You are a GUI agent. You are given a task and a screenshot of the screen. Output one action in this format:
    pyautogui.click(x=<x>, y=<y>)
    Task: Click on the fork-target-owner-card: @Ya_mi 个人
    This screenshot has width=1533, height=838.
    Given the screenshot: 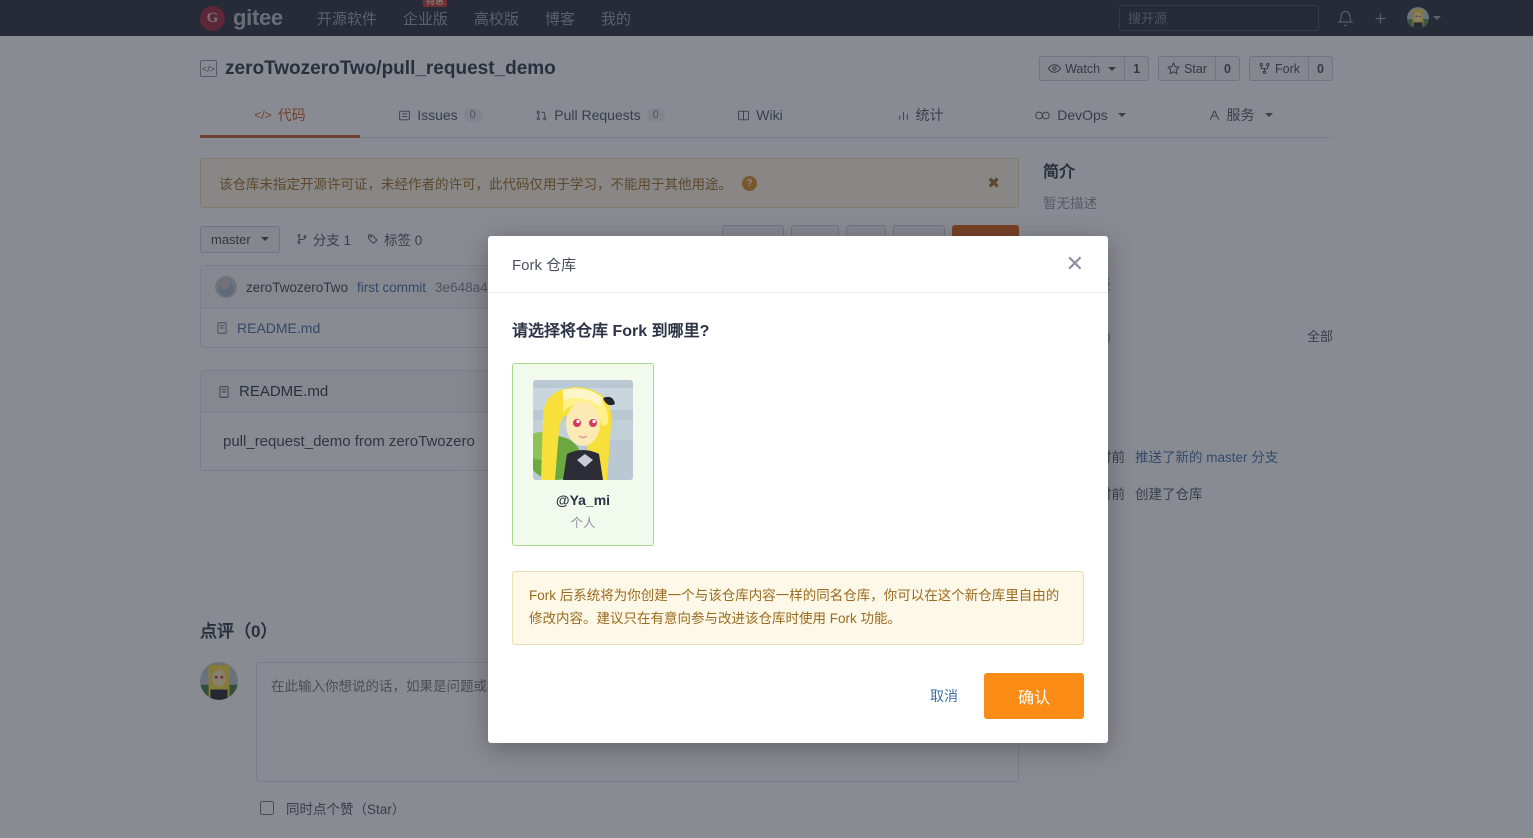 What is the action you would take?
    pyautogui.click(x=583, y=454)
    